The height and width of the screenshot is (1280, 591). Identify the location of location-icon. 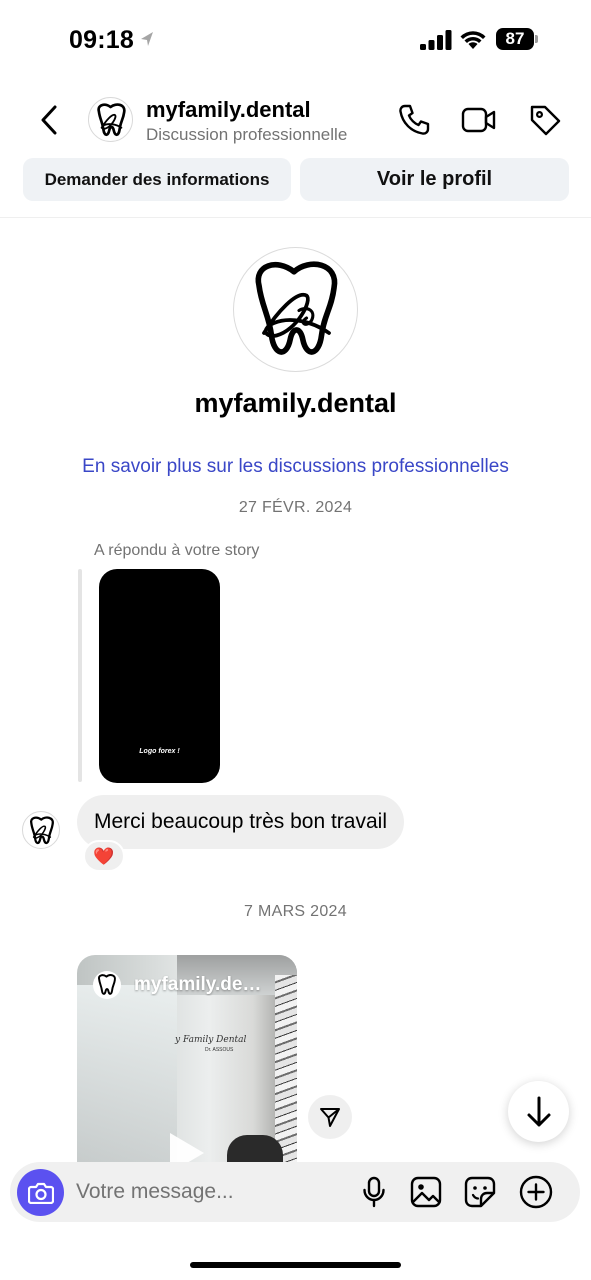
(147, 39).